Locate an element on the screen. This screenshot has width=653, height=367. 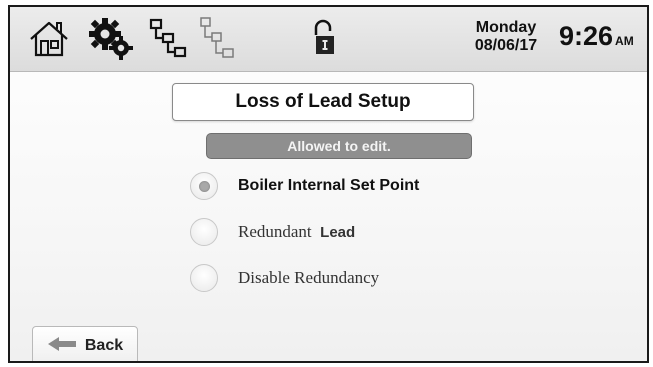
option-label-bold: Lead is located at coordinates (338, 232).